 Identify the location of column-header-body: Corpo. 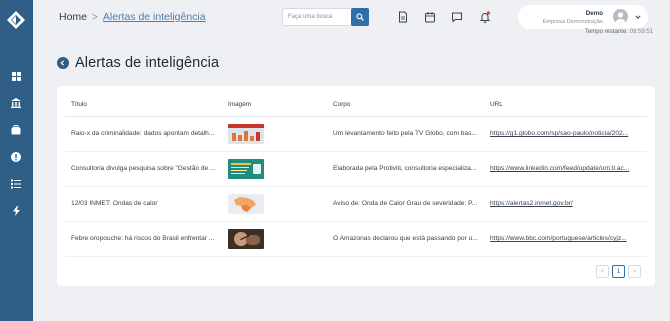
(405, 105).